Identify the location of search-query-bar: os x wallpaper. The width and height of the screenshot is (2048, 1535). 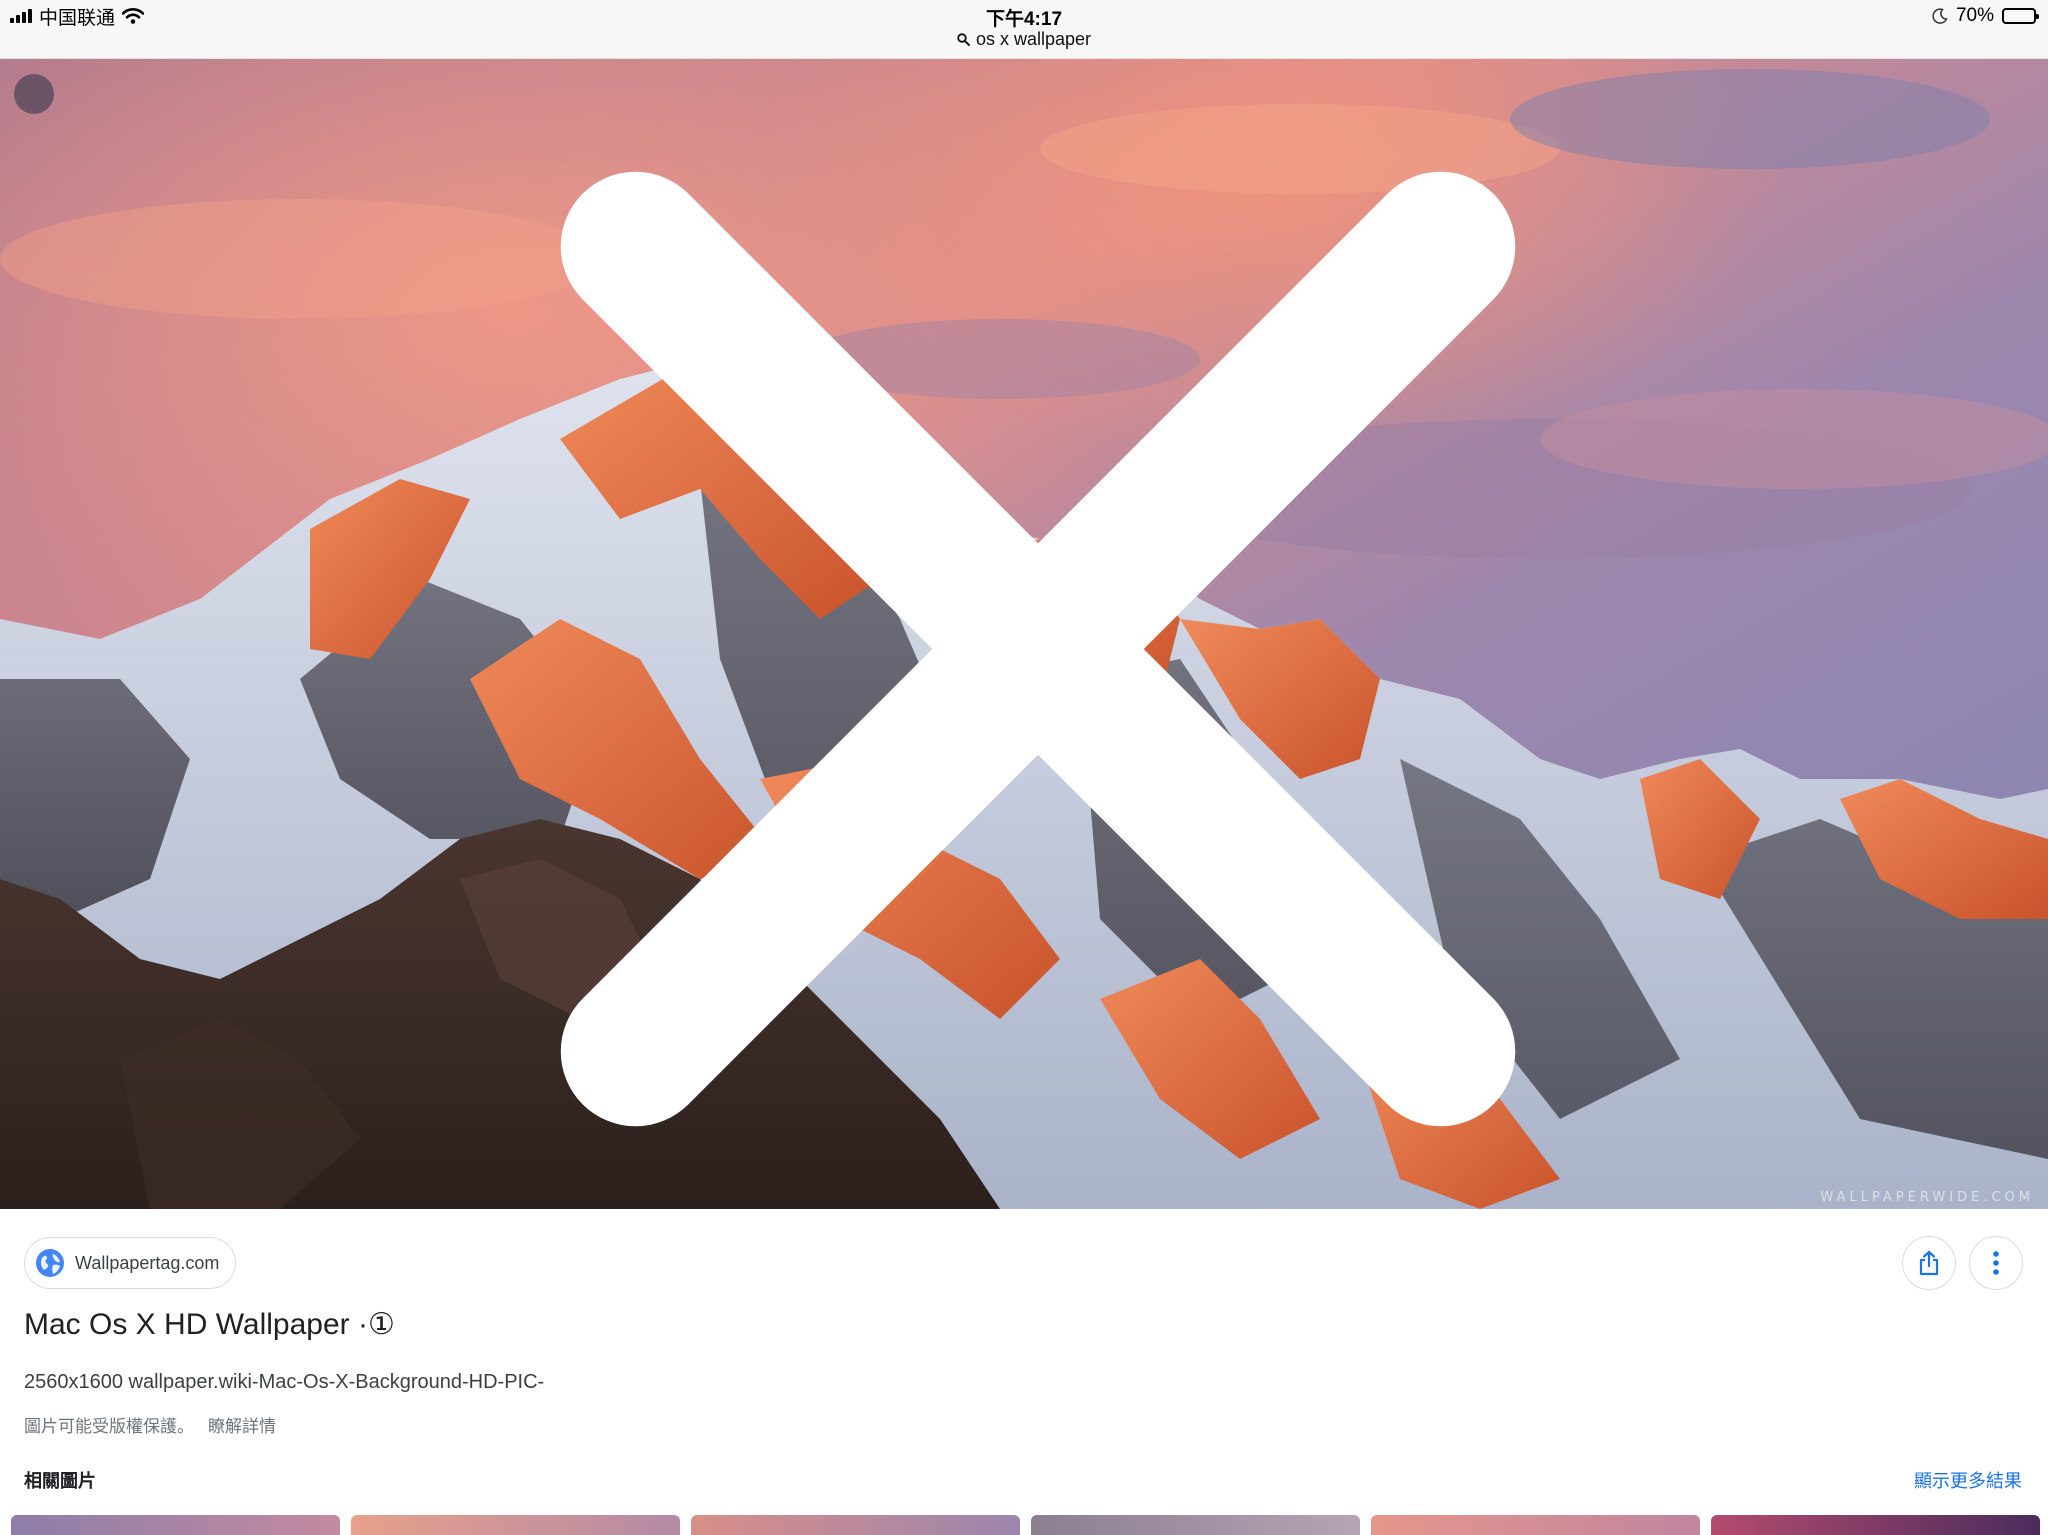
(1024, 39).